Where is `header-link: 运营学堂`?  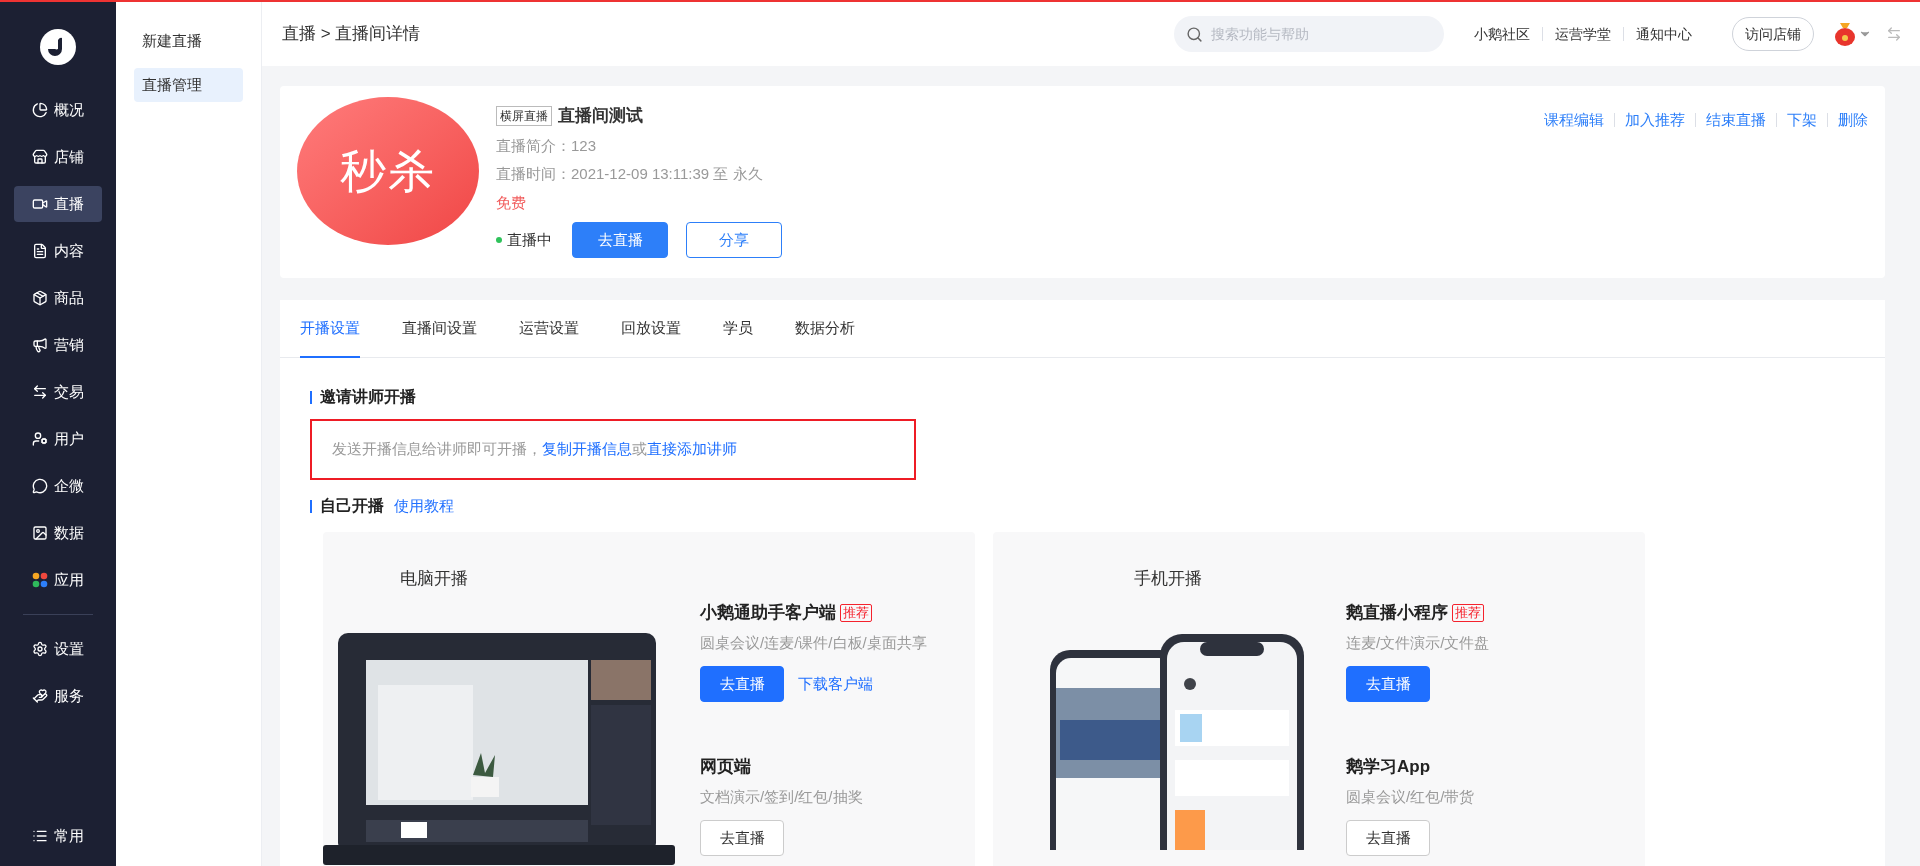 header-link: 运营学堂 is located at coordinates (1583, 34).